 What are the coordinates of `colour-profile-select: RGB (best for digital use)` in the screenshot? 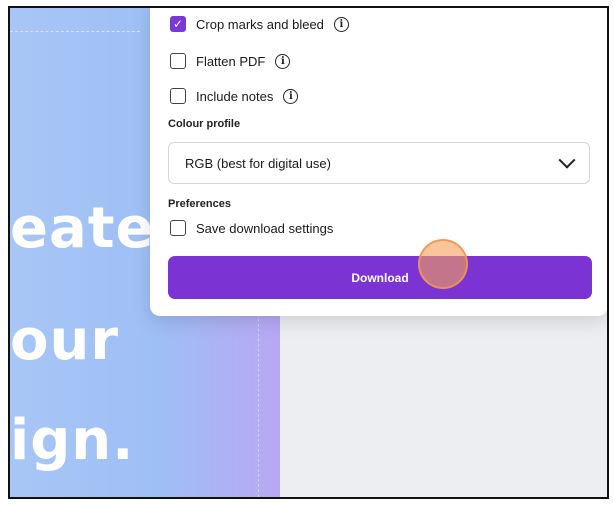 It's located at (379, 163).